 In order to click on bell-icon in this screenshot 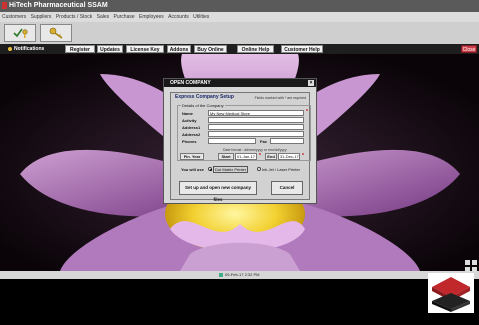, I will do `click(10, 48)`.